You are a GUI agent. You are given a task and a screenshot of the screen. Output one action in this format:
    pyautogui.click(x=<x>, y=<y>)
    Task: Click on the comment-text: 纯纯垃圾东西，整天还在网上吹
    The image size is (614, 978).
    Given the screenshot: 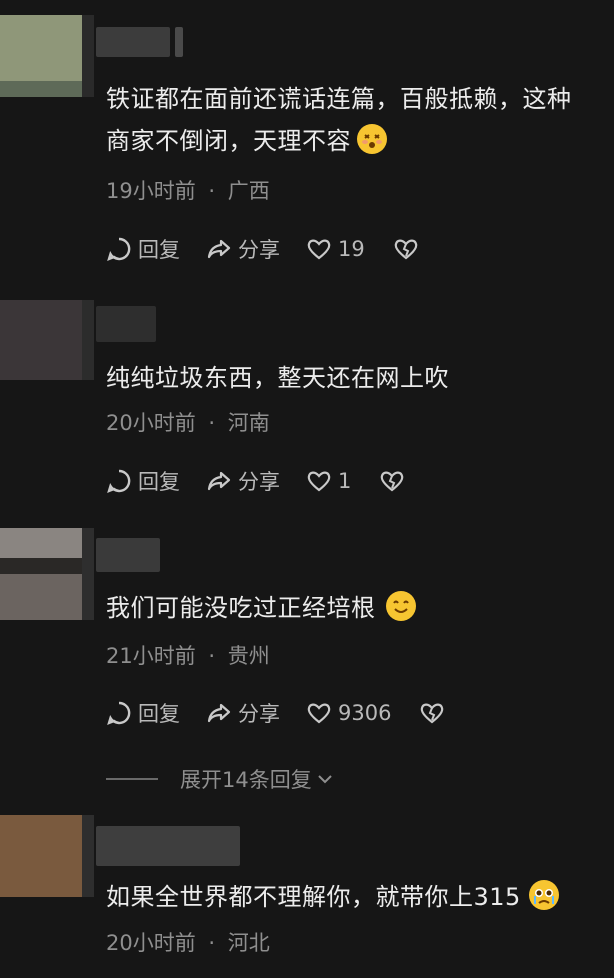 What is the action you would take?
    pyautogui.click(x=356, y=378)
    